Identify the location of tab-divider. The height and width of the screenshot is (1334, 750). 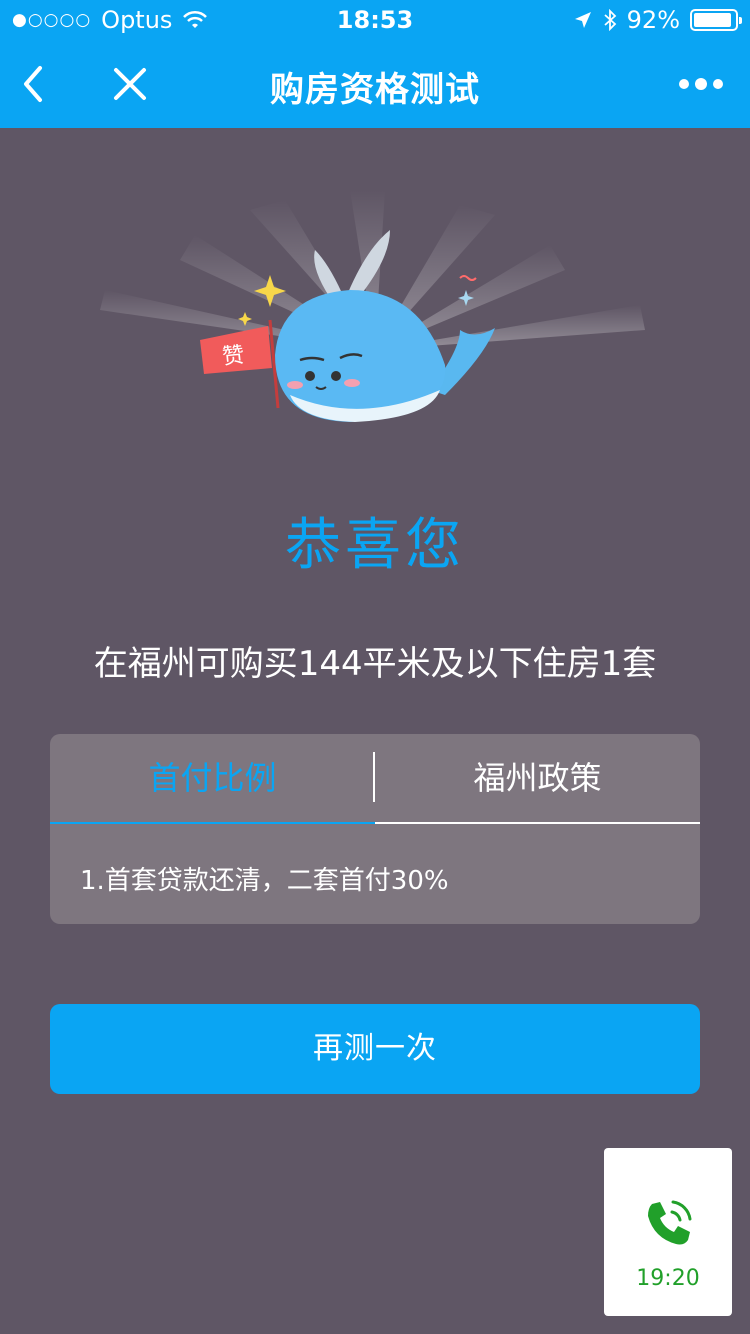
(374, 777).